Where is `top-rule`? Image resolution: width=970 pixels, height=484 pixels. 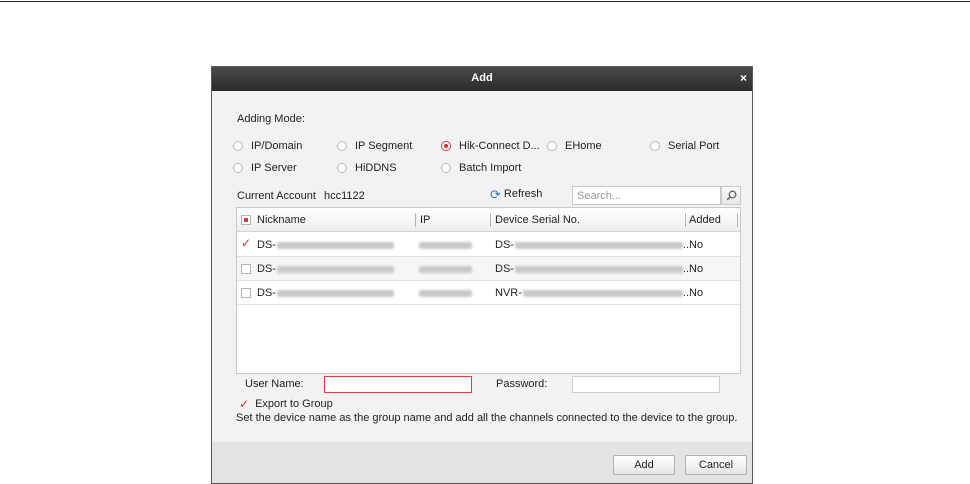
top-rule is located at coordinates (485, 1).